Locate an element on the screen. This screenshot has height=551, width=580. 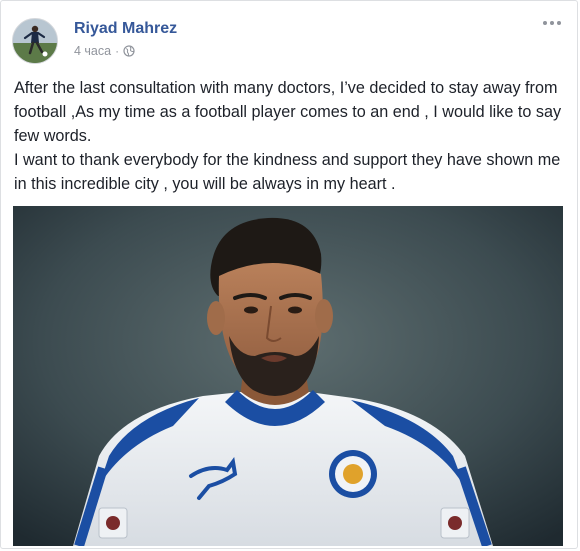
profile-avatar is located at coordinates (35, 41).